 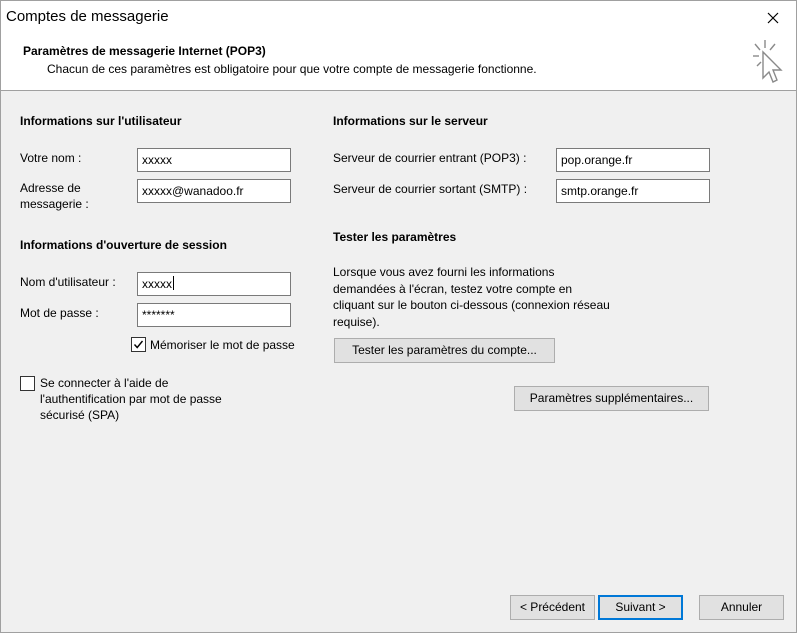 I want to click on outgoing-server-input: smtp.orange.fr, so click(x=633, y=191).